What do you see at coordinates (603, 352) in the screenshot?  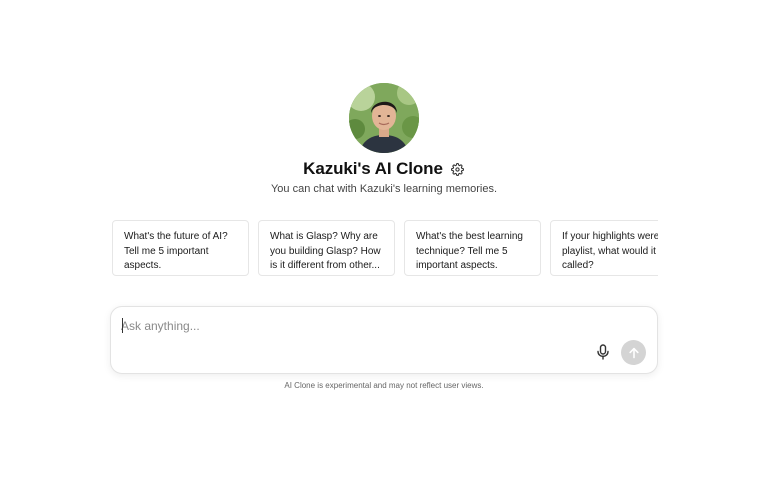 I see `microphone-icon` at bounding box center [603, 352].